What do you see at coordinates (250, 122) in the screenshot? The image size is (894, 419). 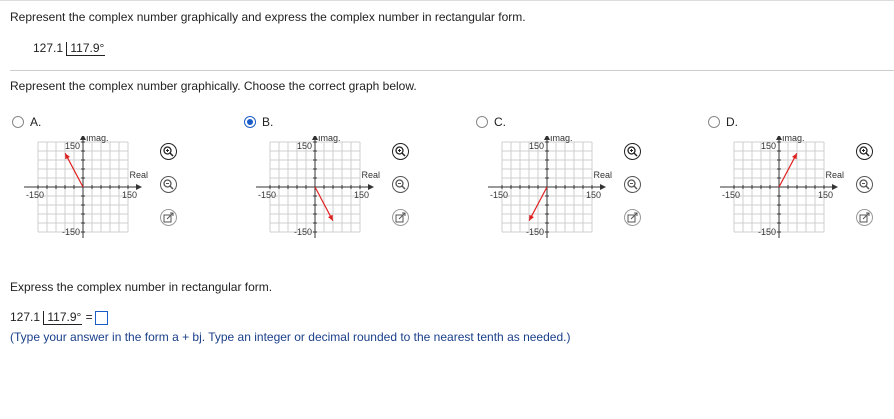 I see `radio-b` at bounding box center [250, 122].